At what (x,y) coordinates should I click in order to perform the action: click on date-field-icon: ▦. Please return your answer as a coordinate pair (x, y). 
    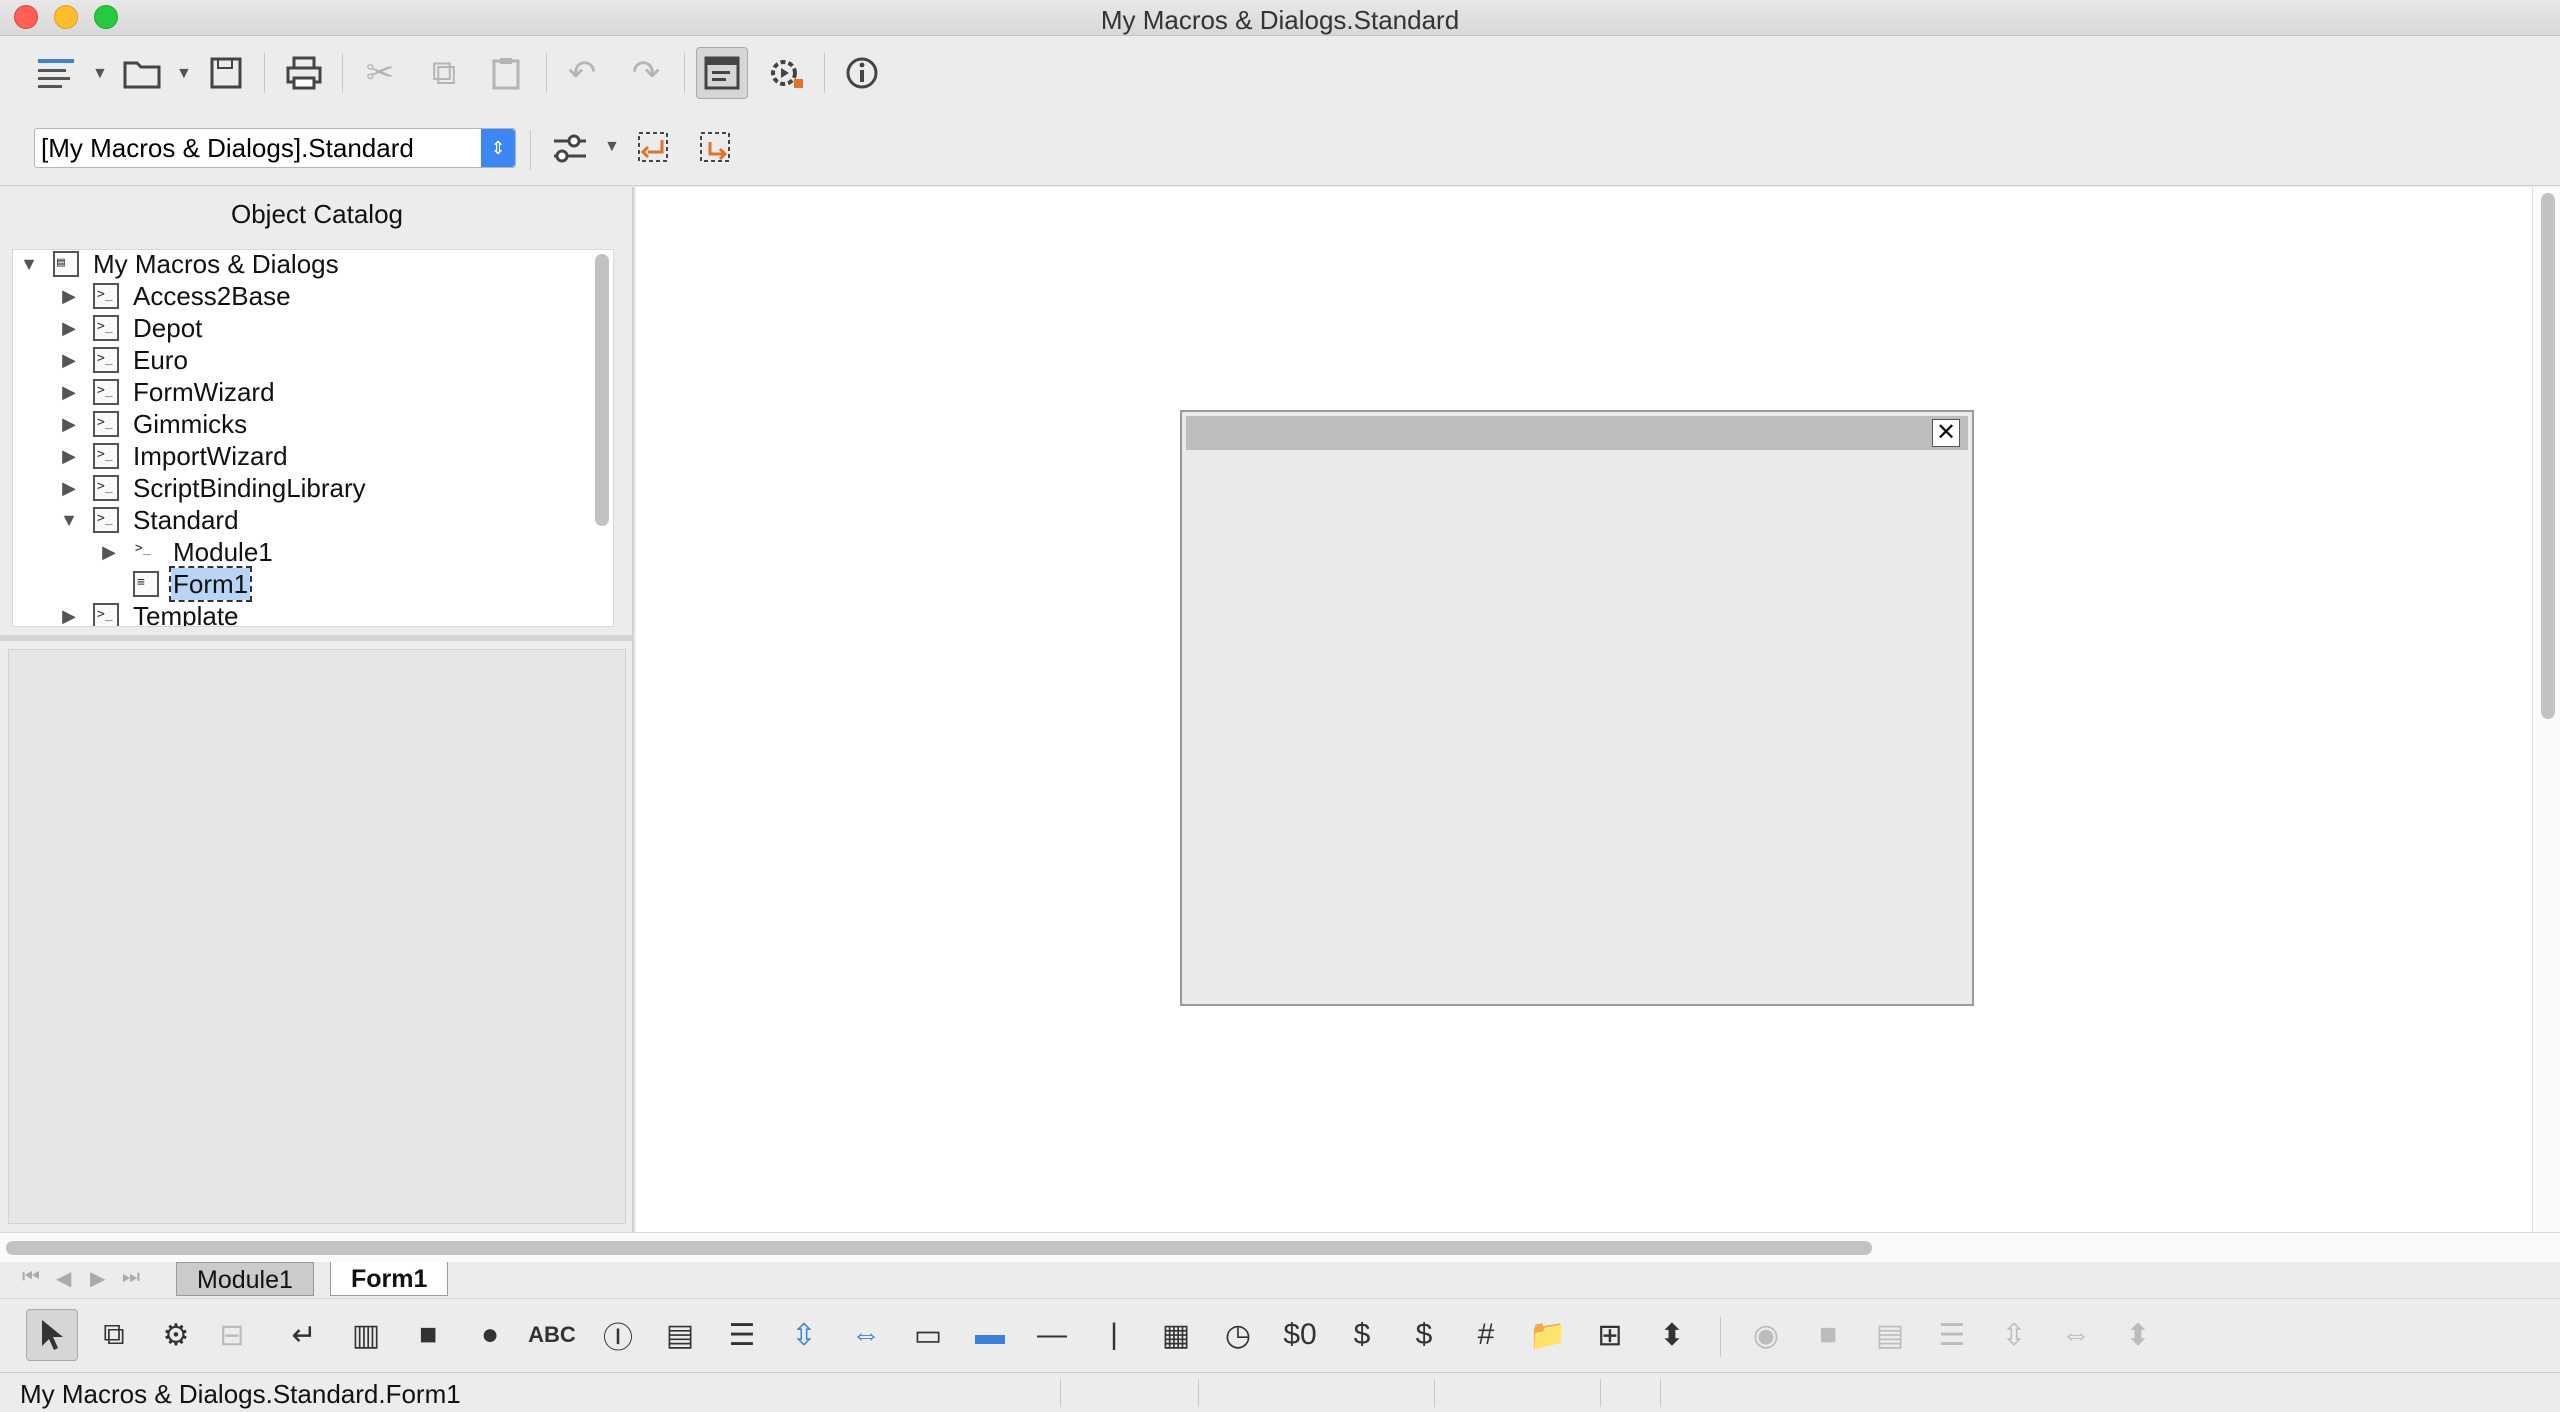
    Looking at the image, I should click on (1176, 1335).